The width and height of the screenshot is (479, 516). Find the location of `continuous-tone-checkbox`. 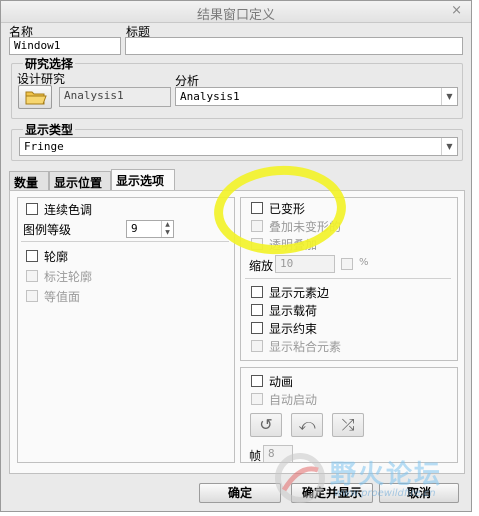

continuous-tone-checkbox is located at coordinates (32, 209).